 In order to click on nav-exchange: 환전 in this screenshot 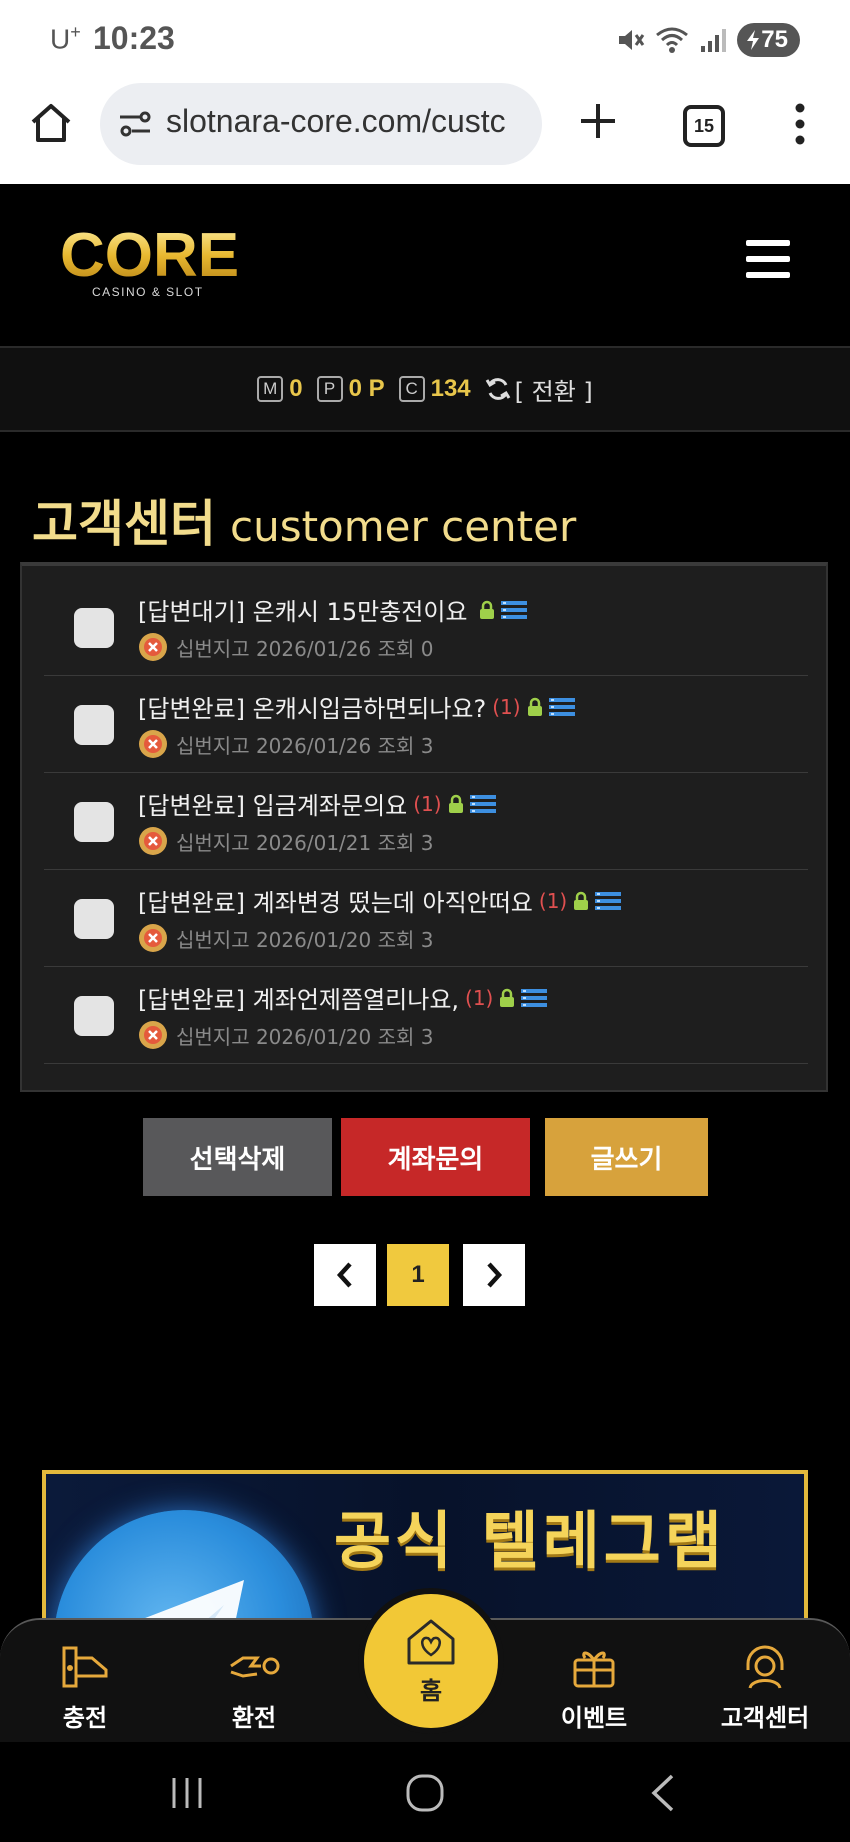, I will do `click(254, 1686)`.